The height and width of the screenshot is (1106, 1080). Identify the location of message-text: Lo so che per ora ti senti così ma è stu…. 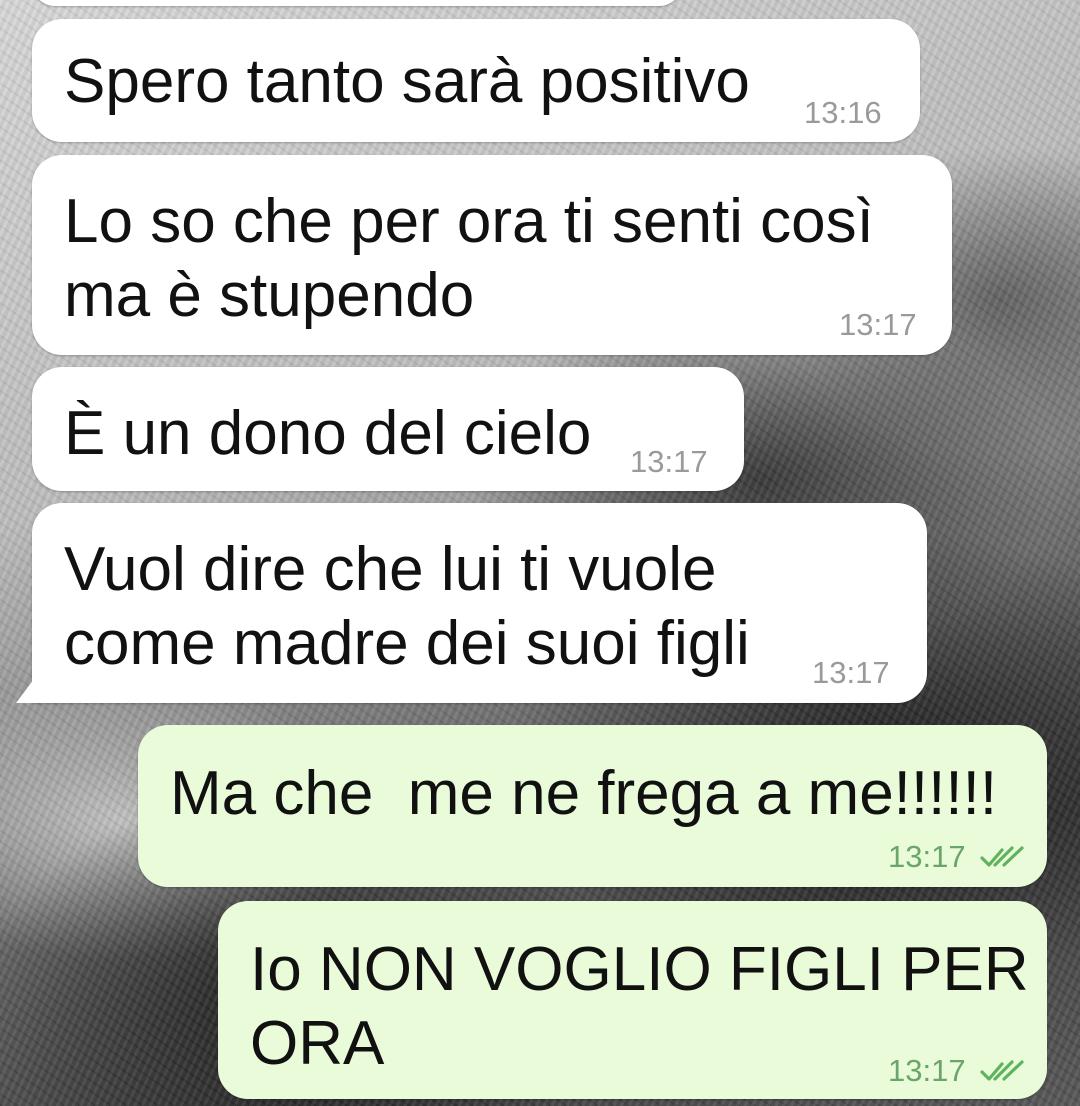
(469, 258).